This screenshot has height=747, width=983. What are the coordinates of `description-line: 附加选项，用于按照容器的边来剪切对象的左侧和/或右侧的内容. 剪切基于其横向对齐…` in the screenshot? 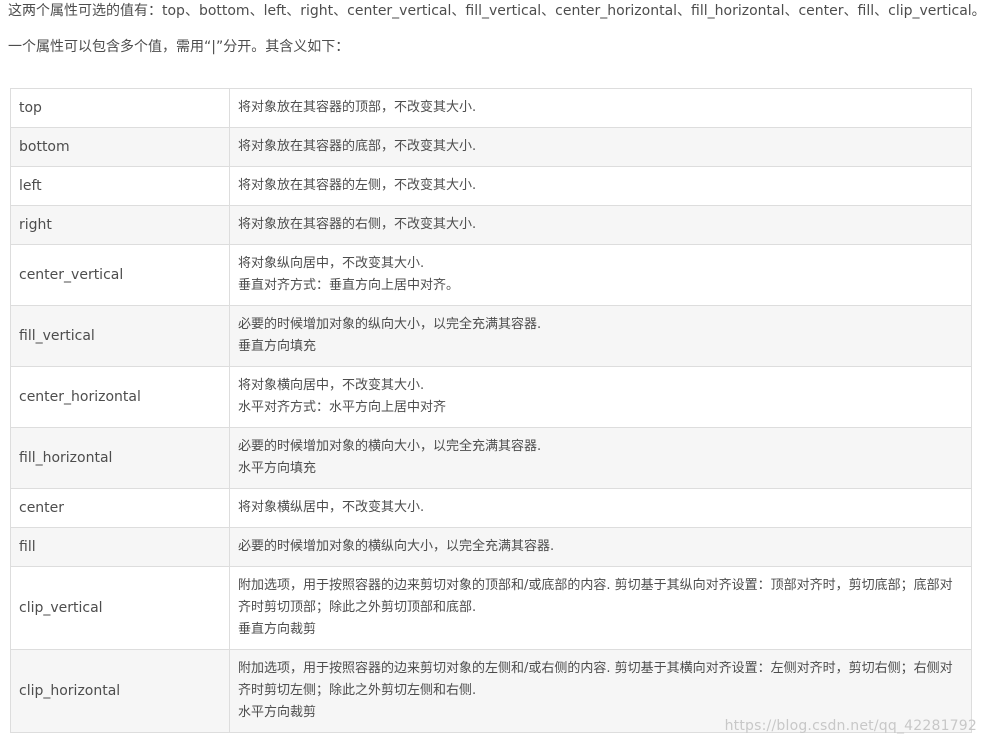 It's located at (595, 679).